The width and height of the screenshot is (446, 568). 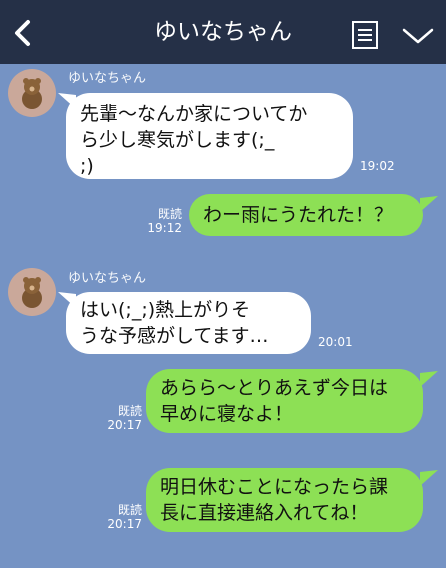 I want to click on message-bubble: 先輩〜なんか家についてか ら少し寒気がします(;_ ;), so click(x=209, y=136).